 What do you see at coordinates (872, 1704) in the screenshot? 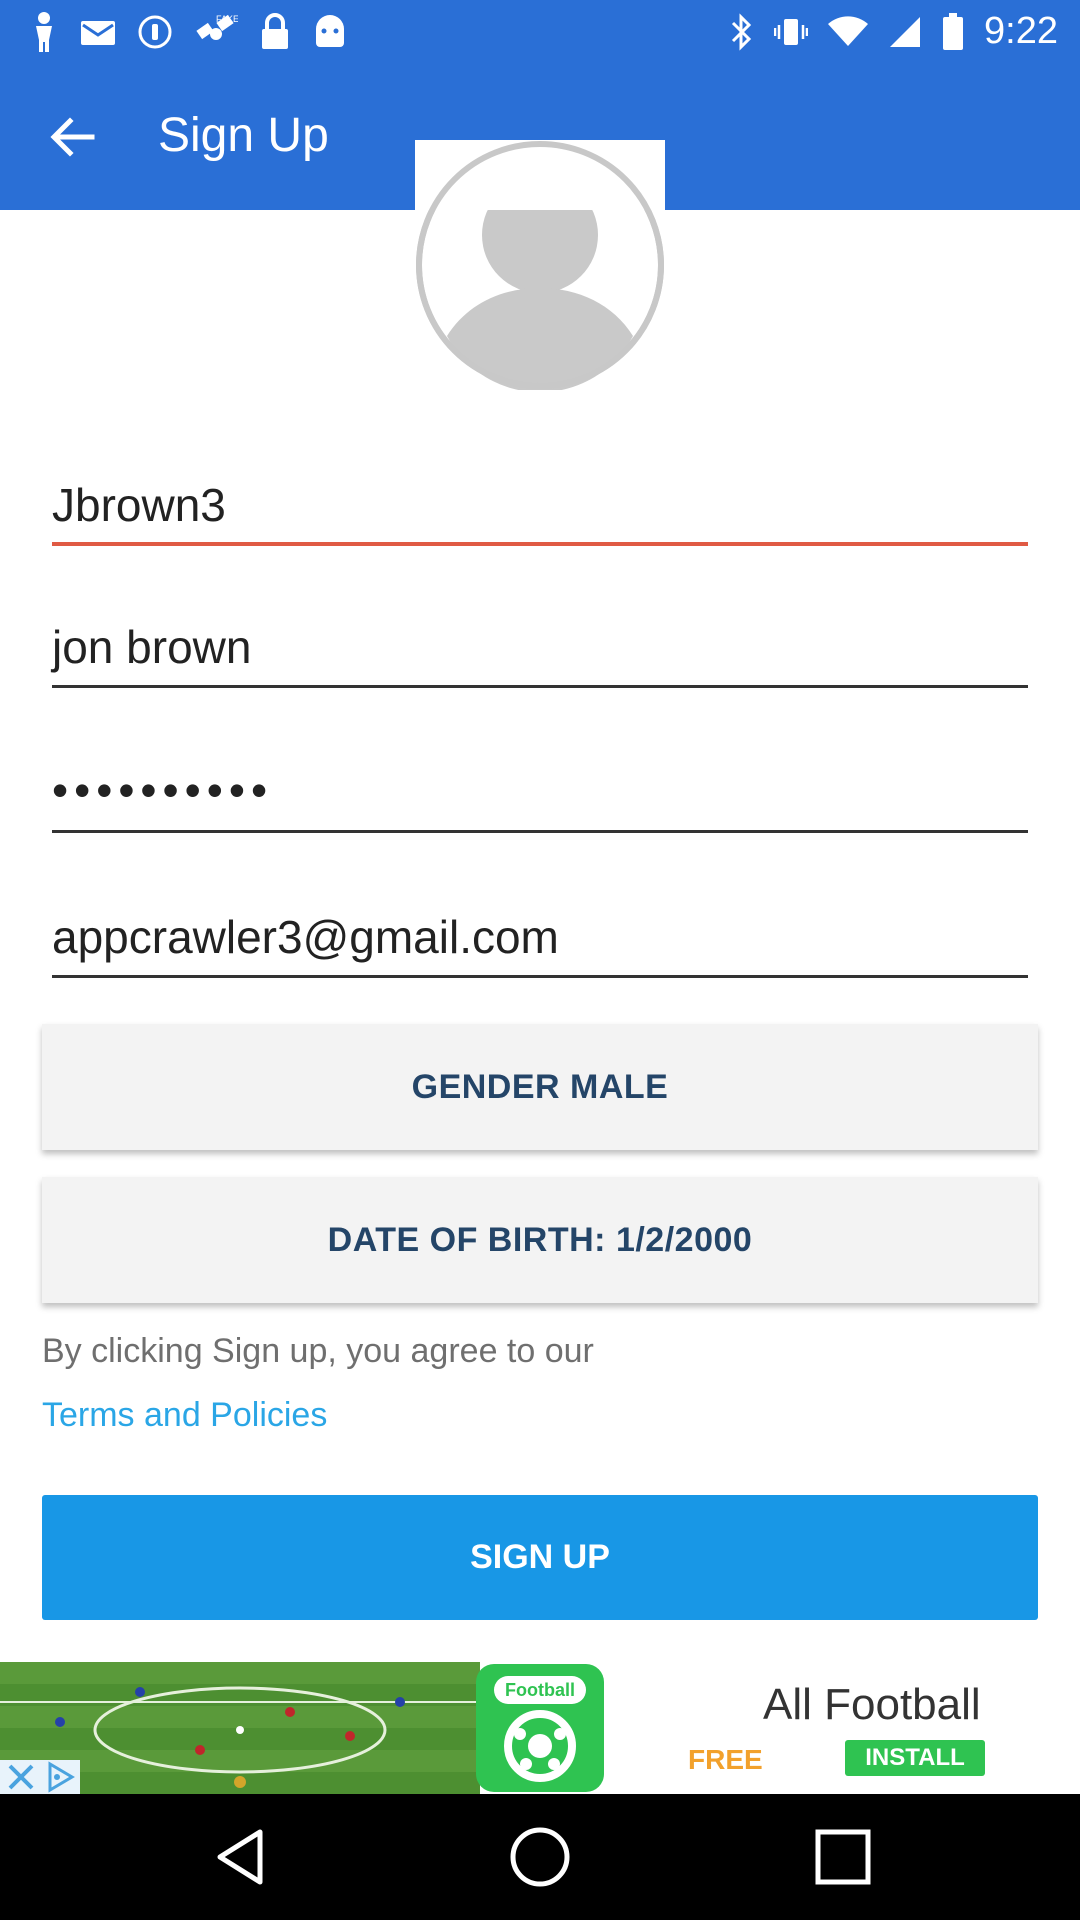
I see `ad-title: All Football` at bounding box center [872, 1704].